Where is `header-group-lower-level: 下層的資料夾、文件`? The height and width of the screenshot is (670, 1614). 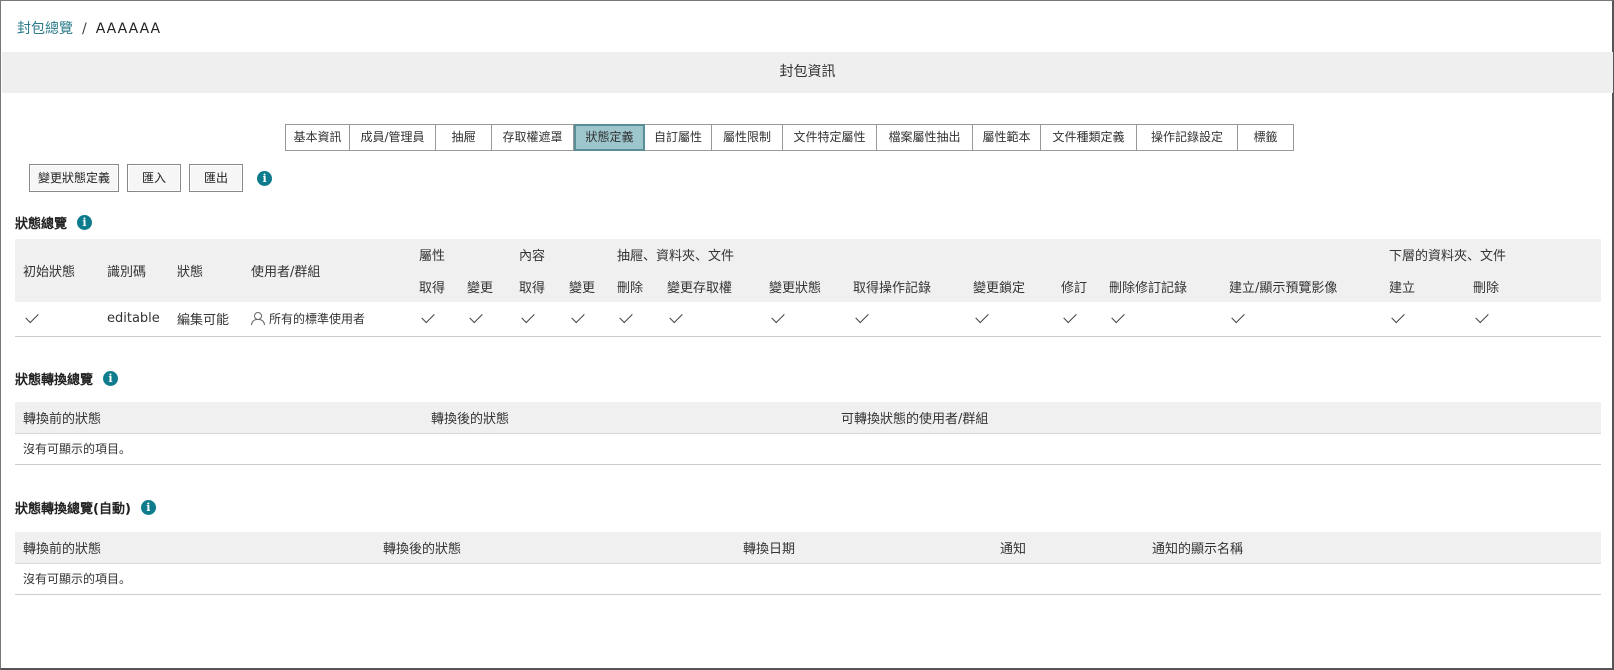 header-group-lower-level: 下層的資料夾、文件 is located at coordinates (1491, 254).